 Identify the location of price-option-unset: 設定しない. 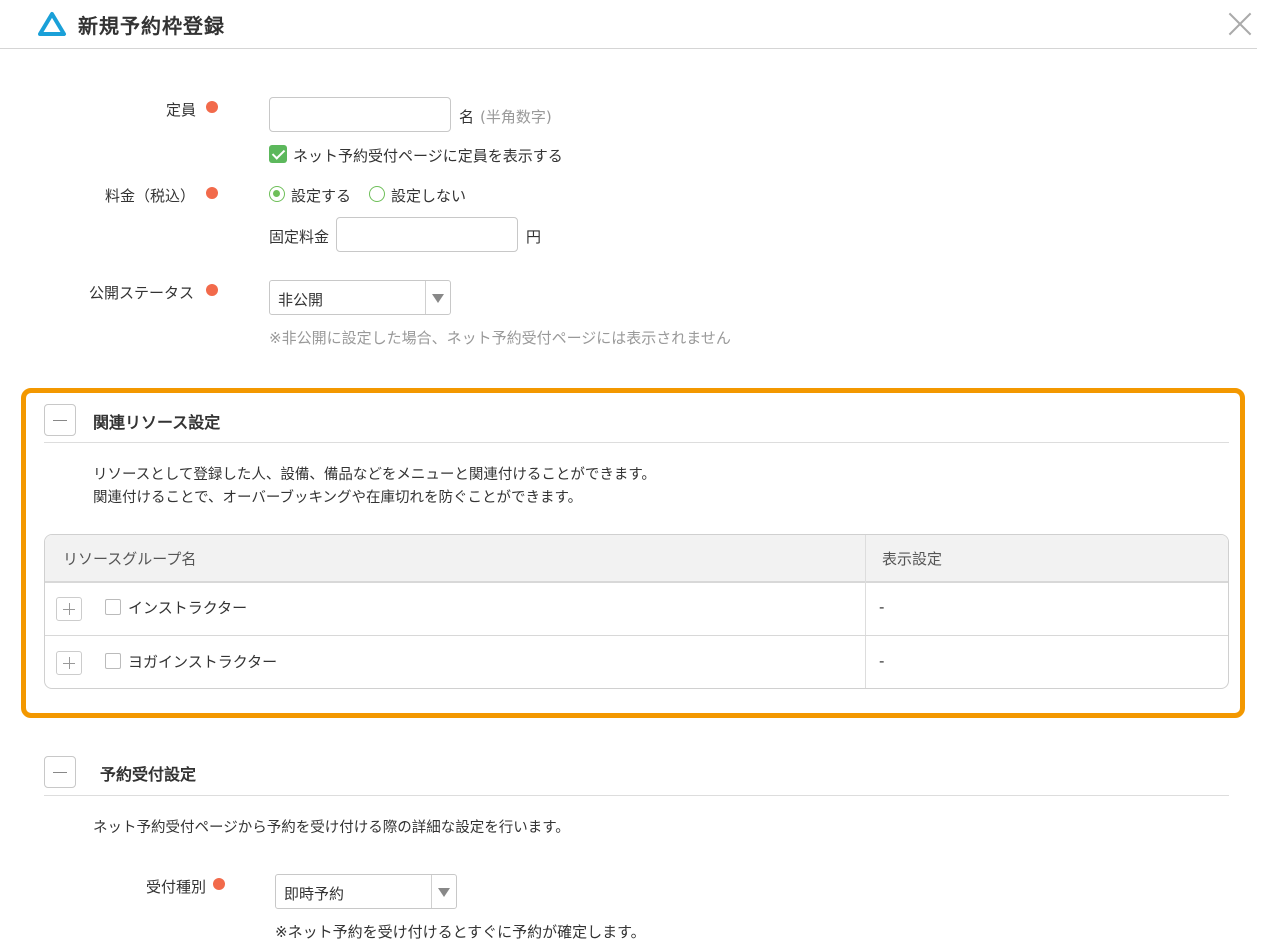
(429, 196).